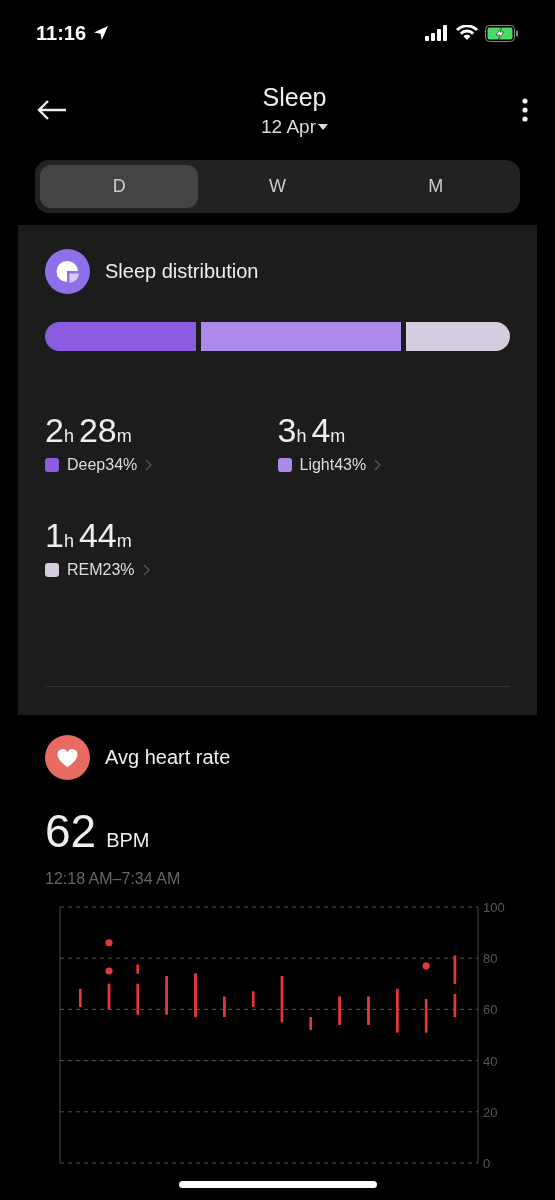 This screenshot has width=555, height=1200. I want to click on status-time: 11:16, so click(61, 33).